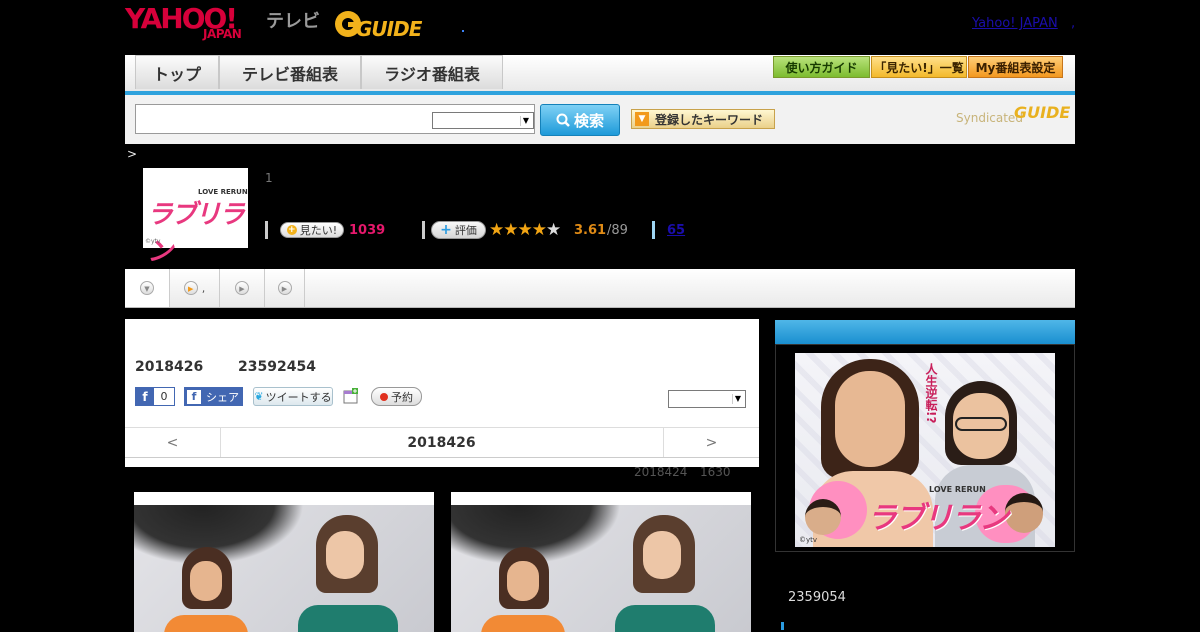  I want to click on reserve-recording-label: 予約, so click(402, 397).